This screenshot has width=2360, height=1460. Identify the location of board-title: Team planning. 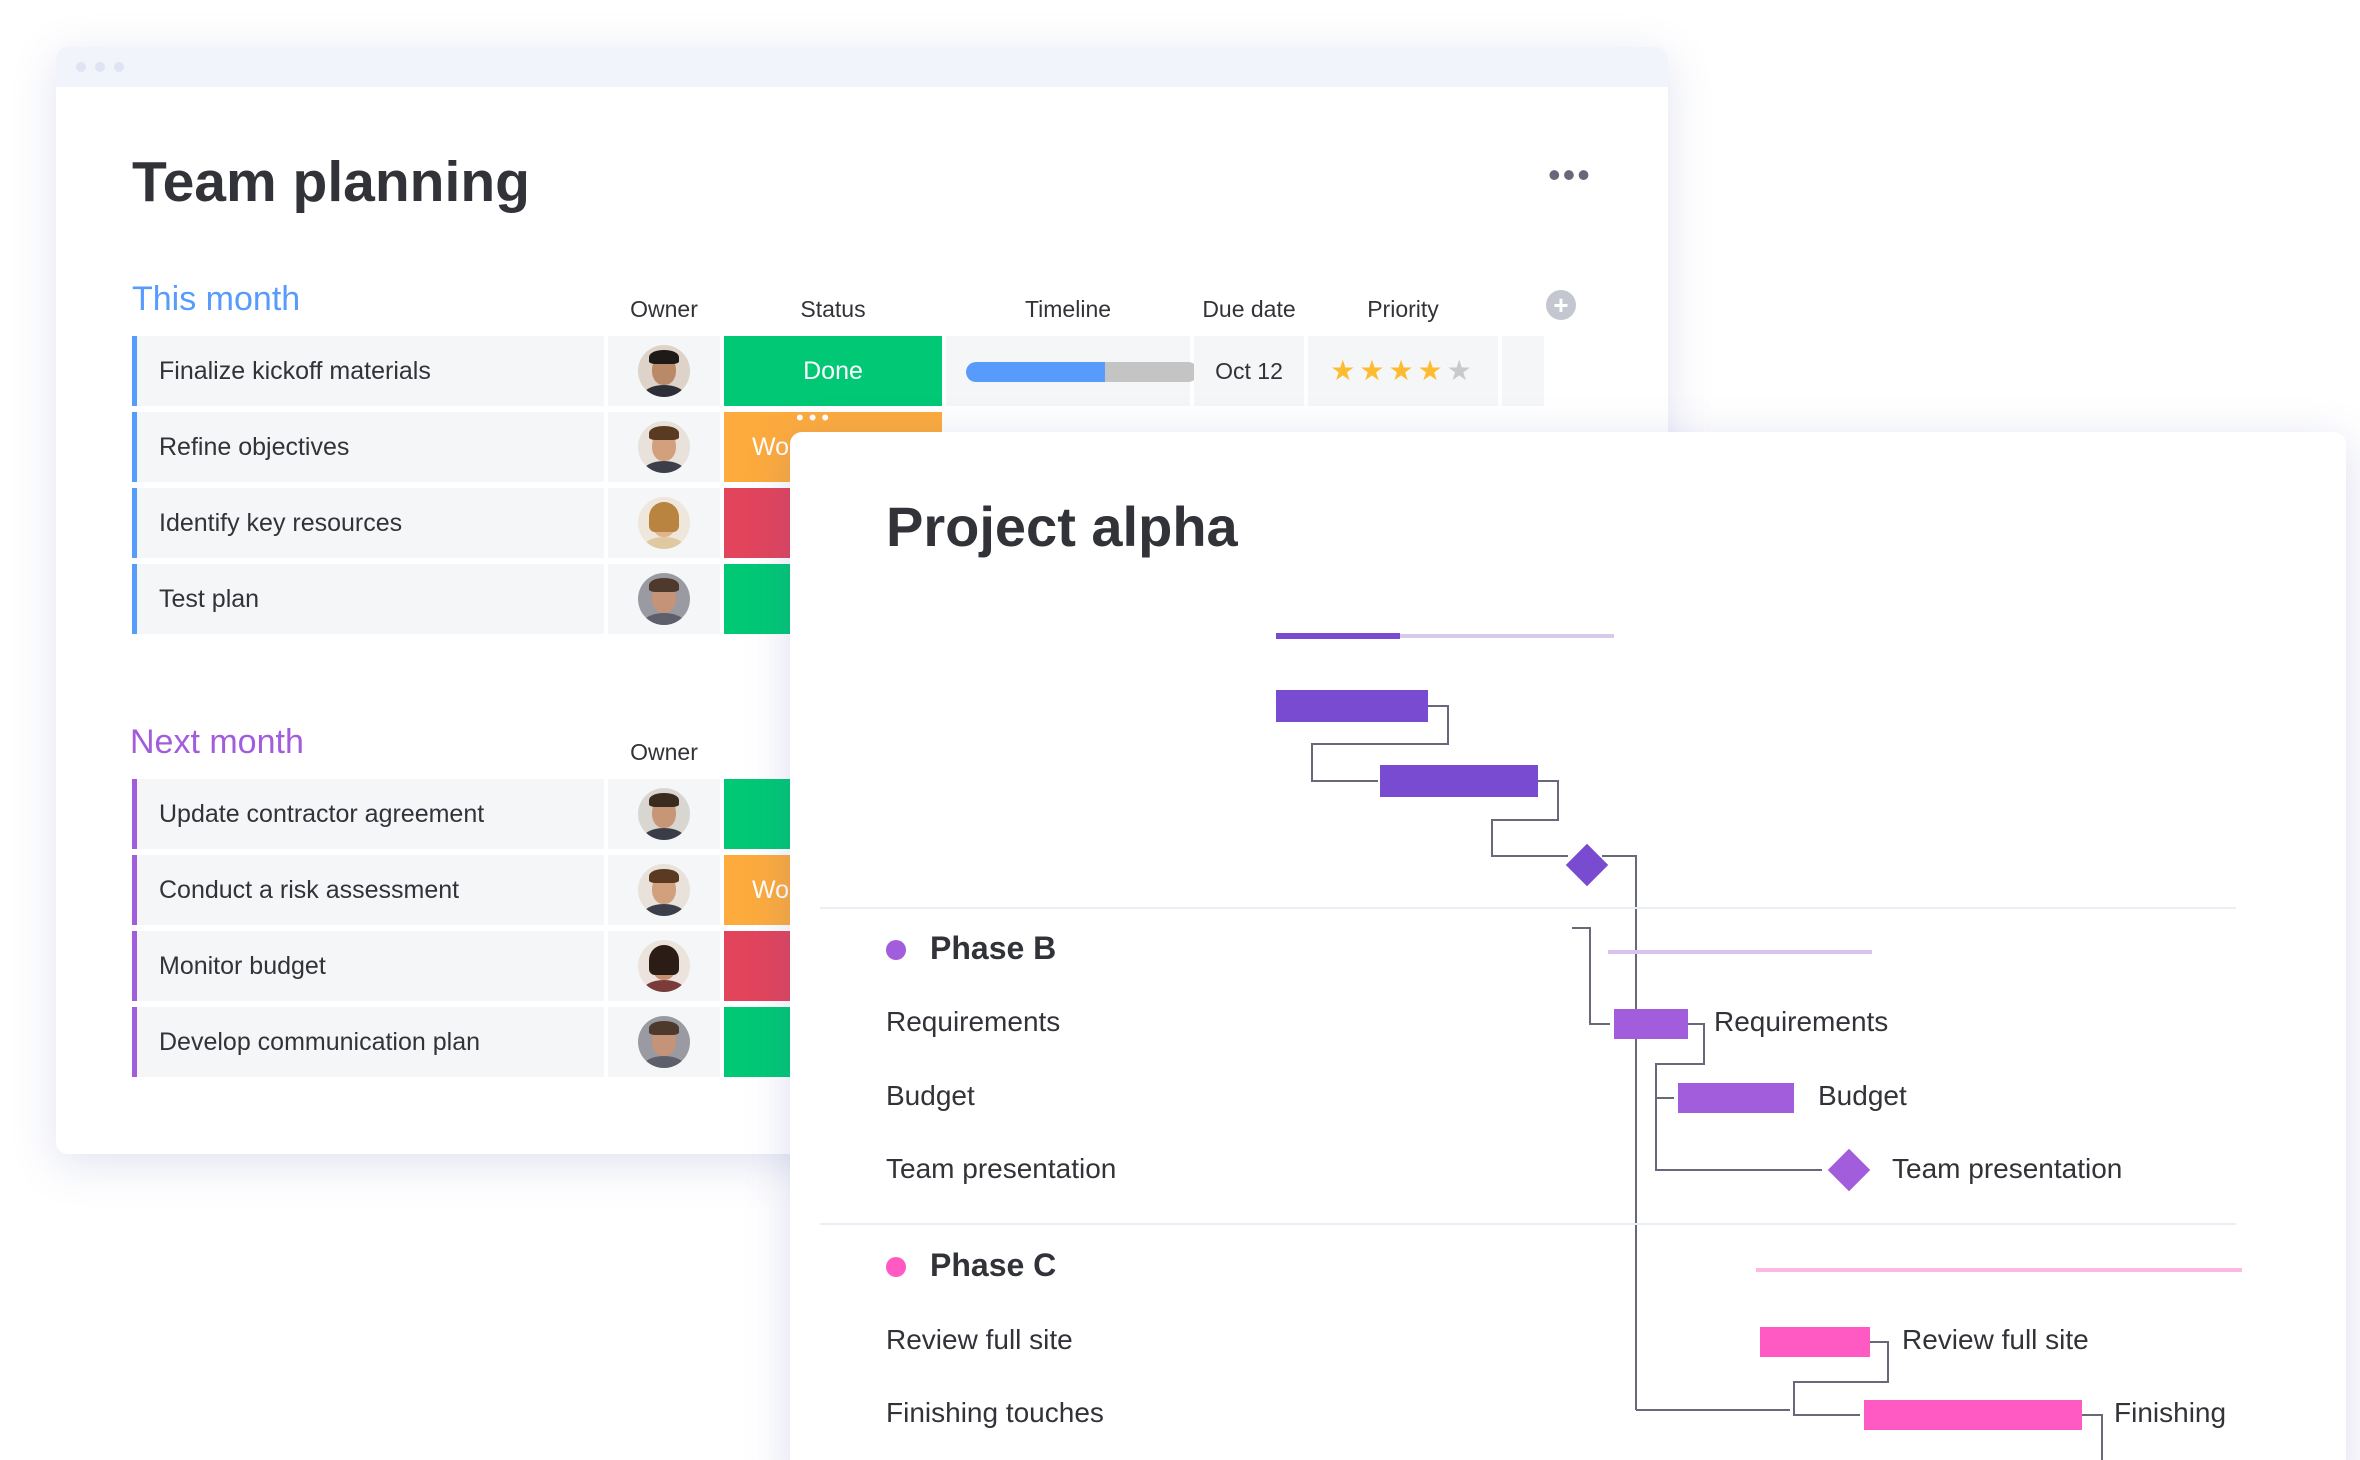
(331, 182).